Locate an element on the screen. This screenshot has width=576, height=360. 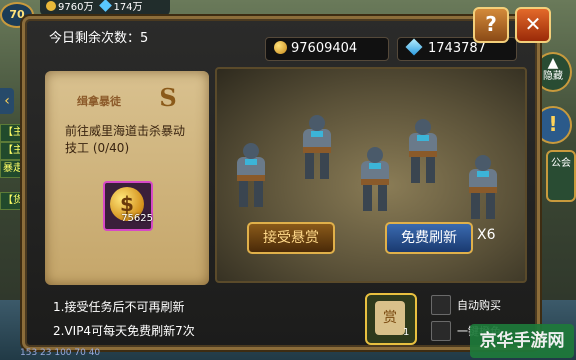
item-count: 1 is located at coordinates (406, 332).